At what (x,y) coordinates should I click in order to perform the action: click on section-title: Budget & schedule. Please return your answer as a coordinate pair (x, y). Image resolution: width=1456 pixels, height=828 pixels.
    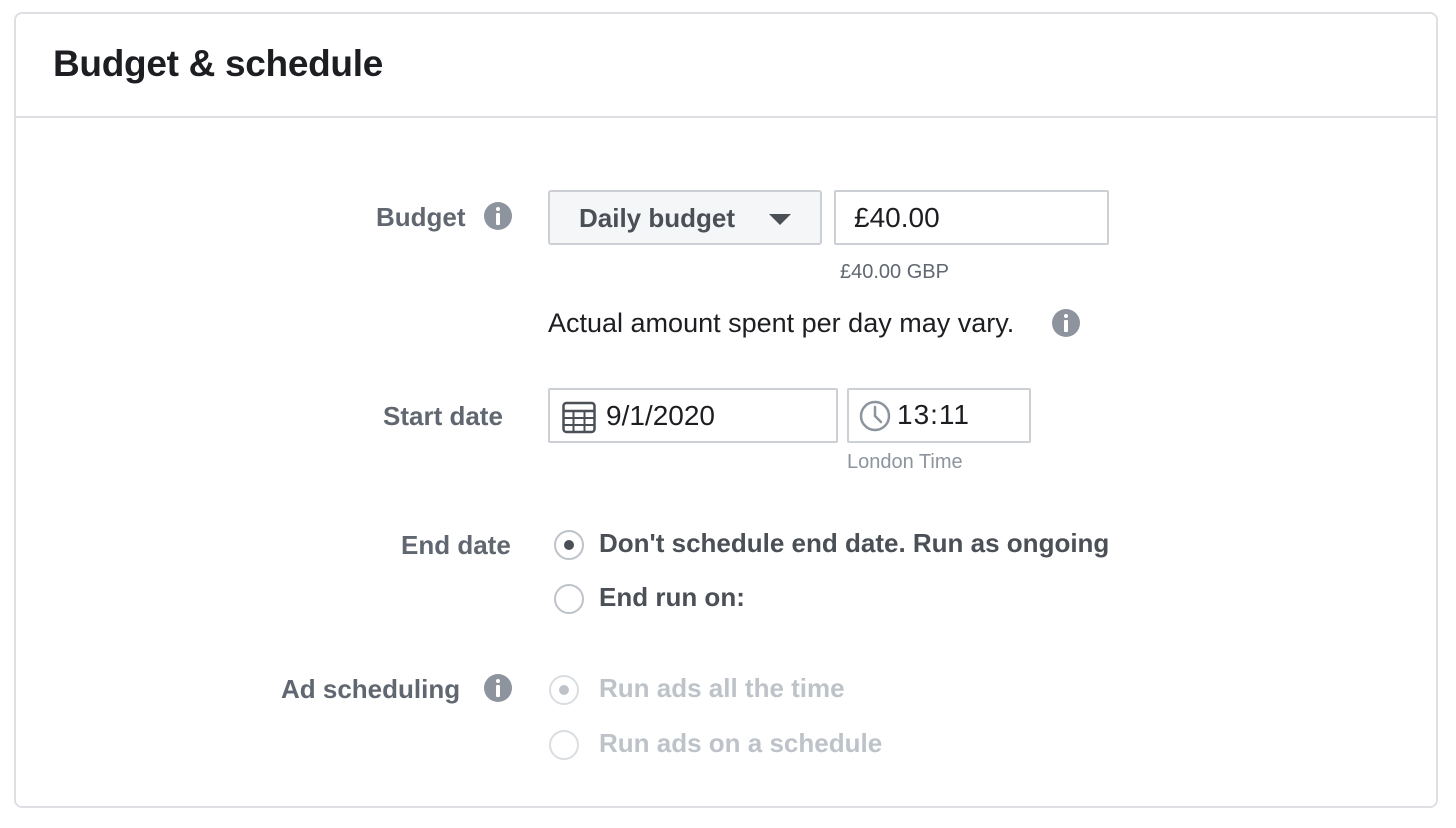
    Looking at the image, I should click on (218, 63).